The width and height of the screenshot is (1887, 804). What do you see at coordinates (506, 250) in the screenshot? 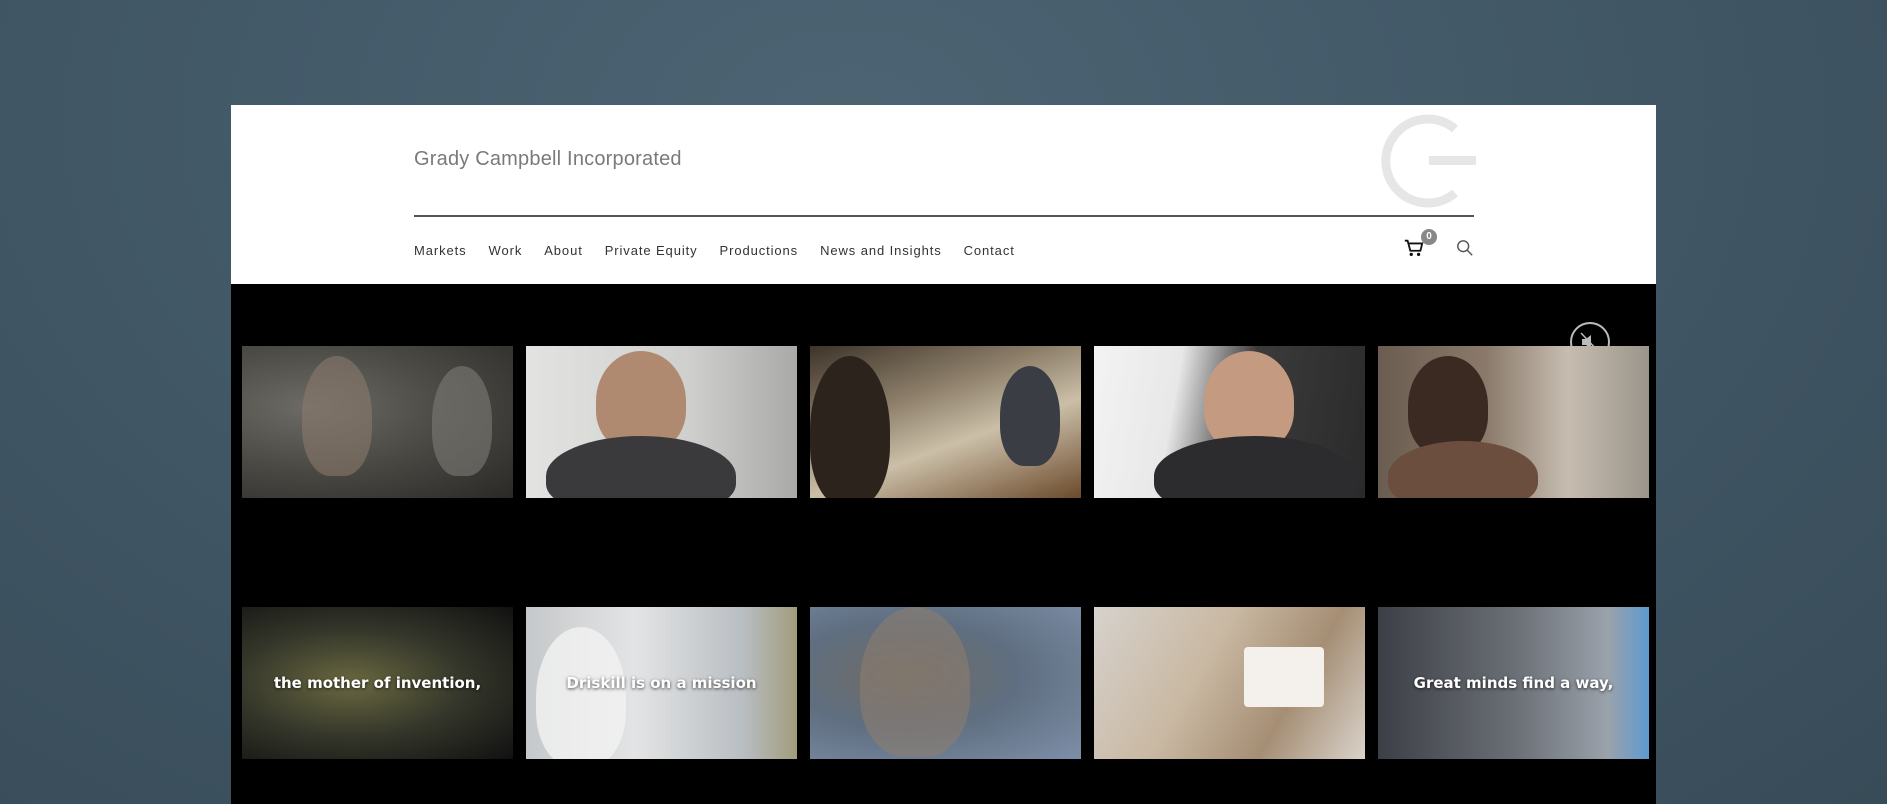
I see `nav-item-work: Work` at bounding box center [506, 250].